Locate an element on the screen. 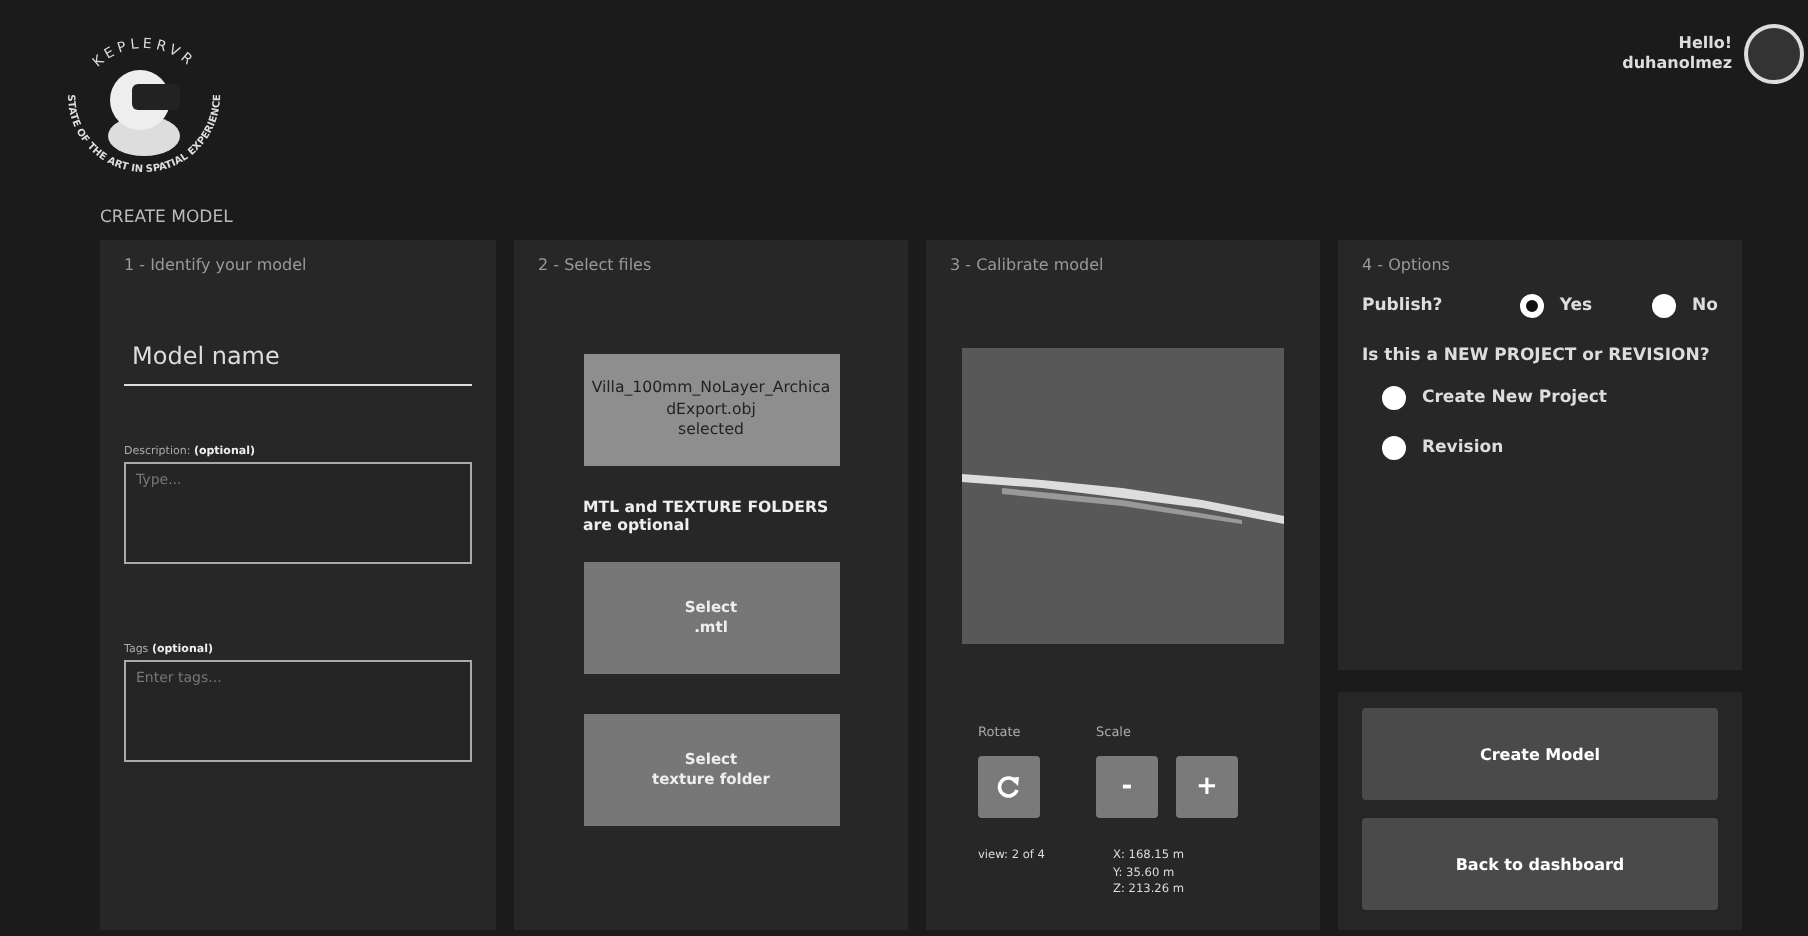 The width and height of the screenshot is (1808, 936). rotate-button is located at coordinates (1009, 787).